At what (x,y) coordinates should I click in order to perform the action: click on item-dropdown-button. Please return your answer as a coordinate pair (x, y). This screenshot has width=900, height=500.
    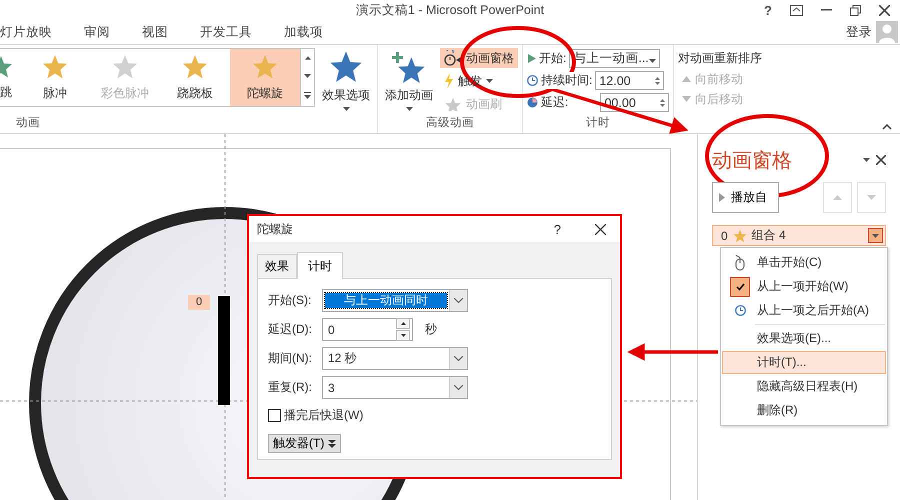
    Looking at the image, I should click on (875, 235).